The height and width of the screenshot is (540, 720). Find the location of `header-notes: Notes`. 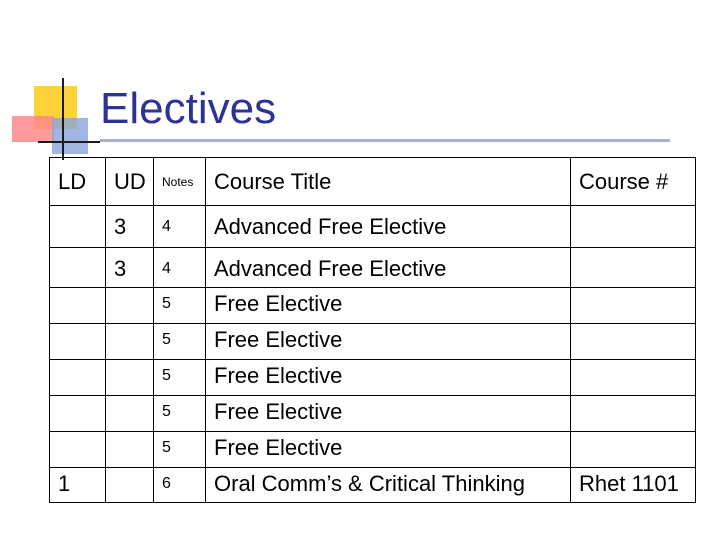

header-notes: Notes is located at coordinates (179, 181).